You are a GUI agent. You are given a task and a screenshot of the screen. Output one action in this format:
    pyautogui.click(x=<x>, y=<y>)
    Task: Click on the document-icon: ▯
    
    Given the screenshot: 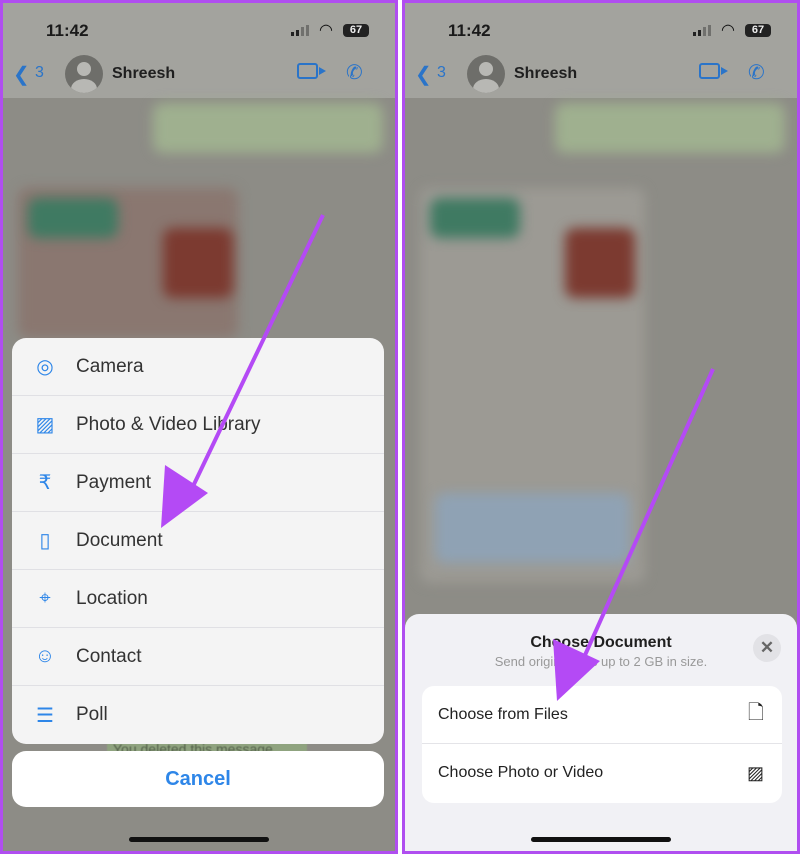 What is the action you would take?
    pyautogui.click(x=45, y=541)
    